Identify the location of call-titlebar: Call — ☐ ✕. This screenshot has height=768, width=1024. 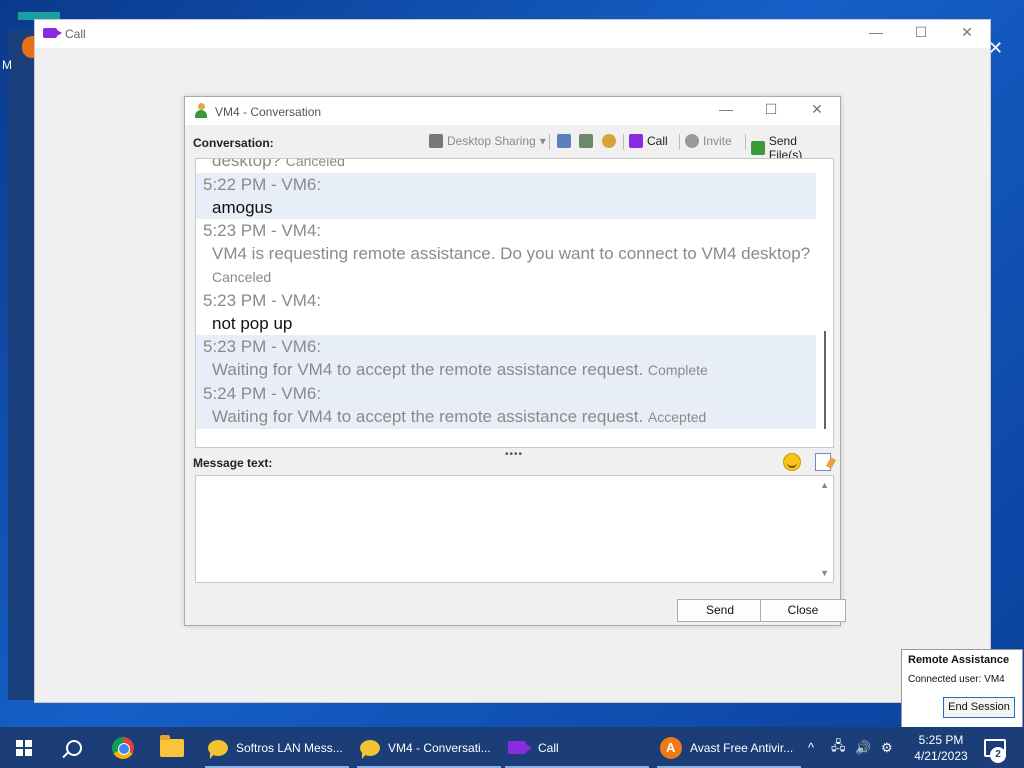
(512, 34).